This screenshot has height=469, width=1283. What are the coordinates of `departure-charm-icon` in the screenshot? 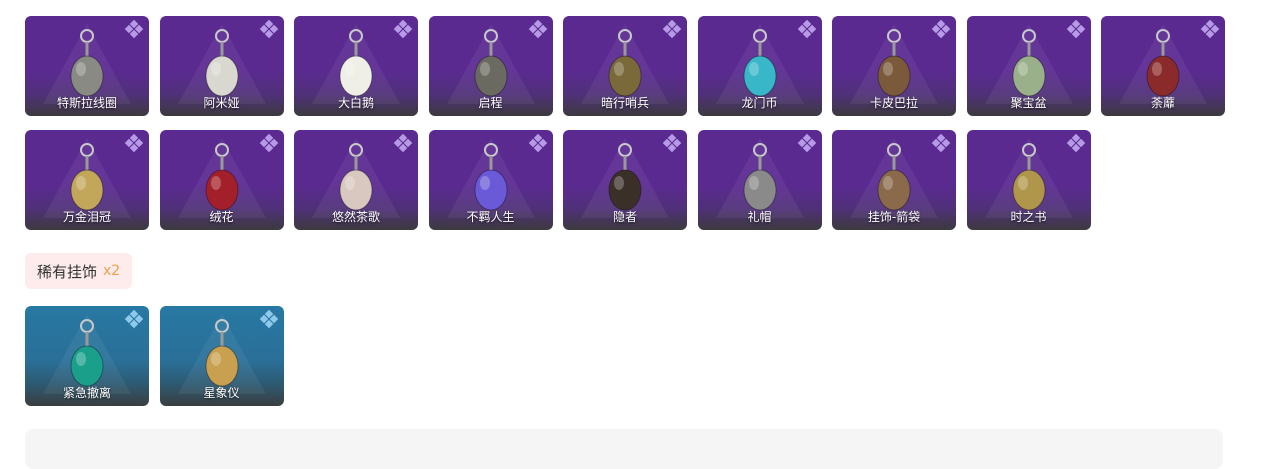 It's located at (490, 63).